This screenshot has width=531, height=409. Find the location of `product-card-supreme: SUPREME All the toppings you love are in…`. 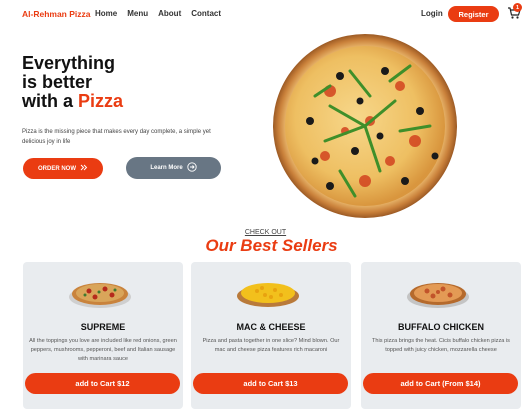

product-card-supreme: SUPREME All the toppings you love are in… is located at coordinates (103, 335).